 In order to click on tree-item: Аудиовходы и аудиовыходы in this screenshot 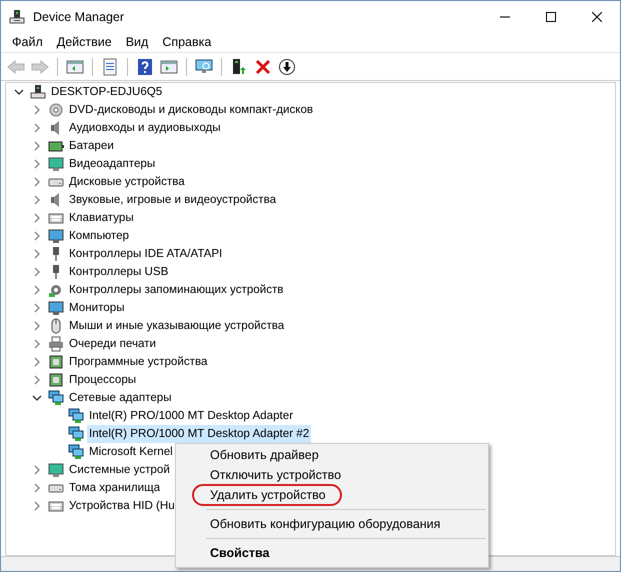, I will do `click(145, 128)`.